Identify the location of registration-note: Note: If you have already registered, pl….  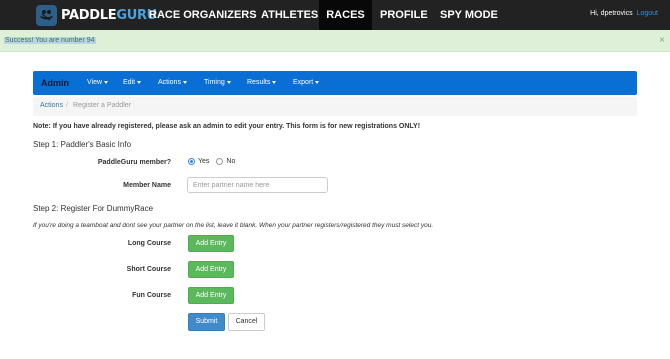
(227, 126).